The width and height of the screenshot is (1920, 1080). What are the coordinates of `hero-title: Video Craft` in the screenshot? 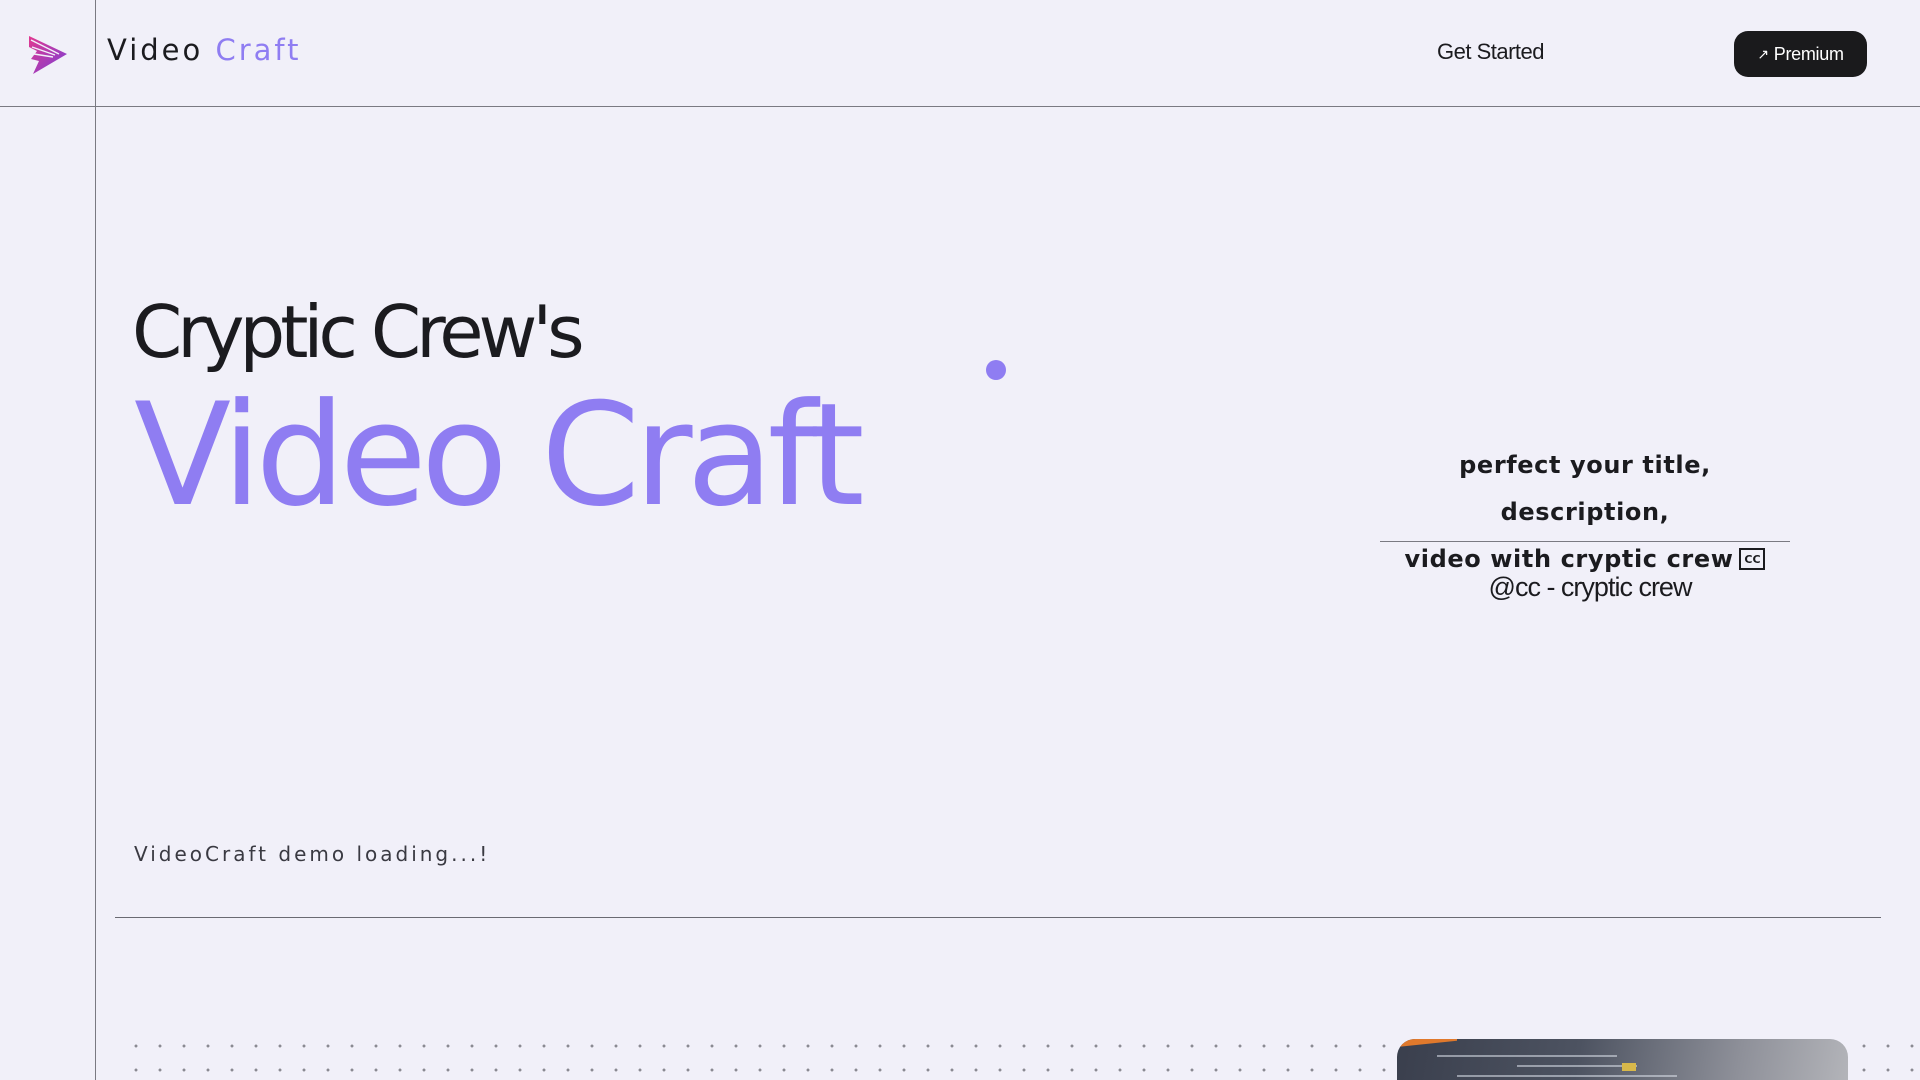 It's located at (499, 455).